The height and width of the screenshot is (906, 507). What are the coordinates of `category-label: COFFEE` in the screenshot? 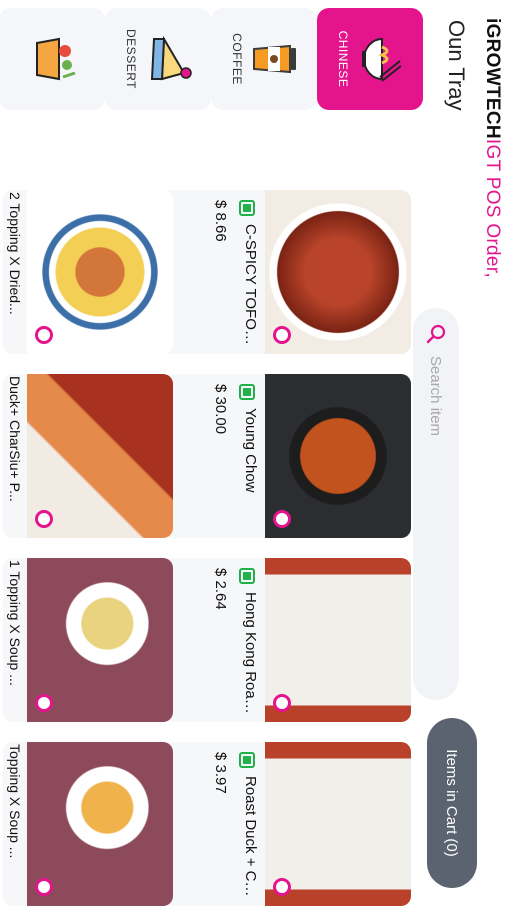 It's located at (237, 59).